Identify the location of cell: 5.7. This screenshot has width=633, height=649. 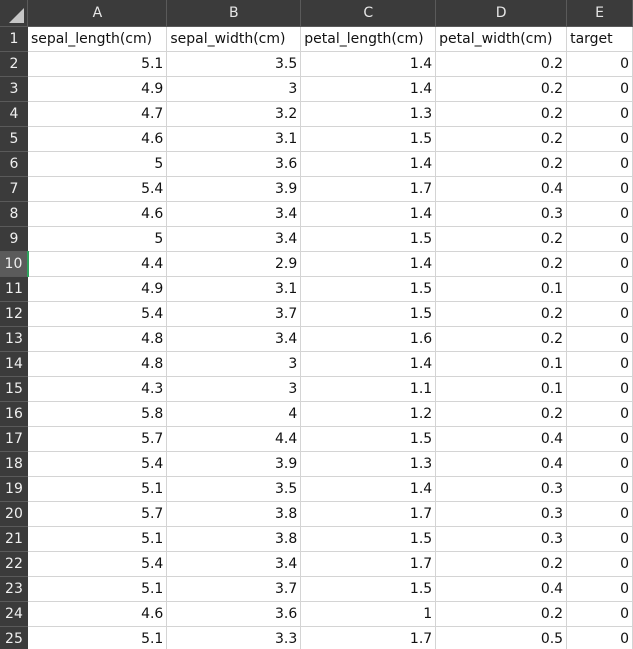
(97, 514).